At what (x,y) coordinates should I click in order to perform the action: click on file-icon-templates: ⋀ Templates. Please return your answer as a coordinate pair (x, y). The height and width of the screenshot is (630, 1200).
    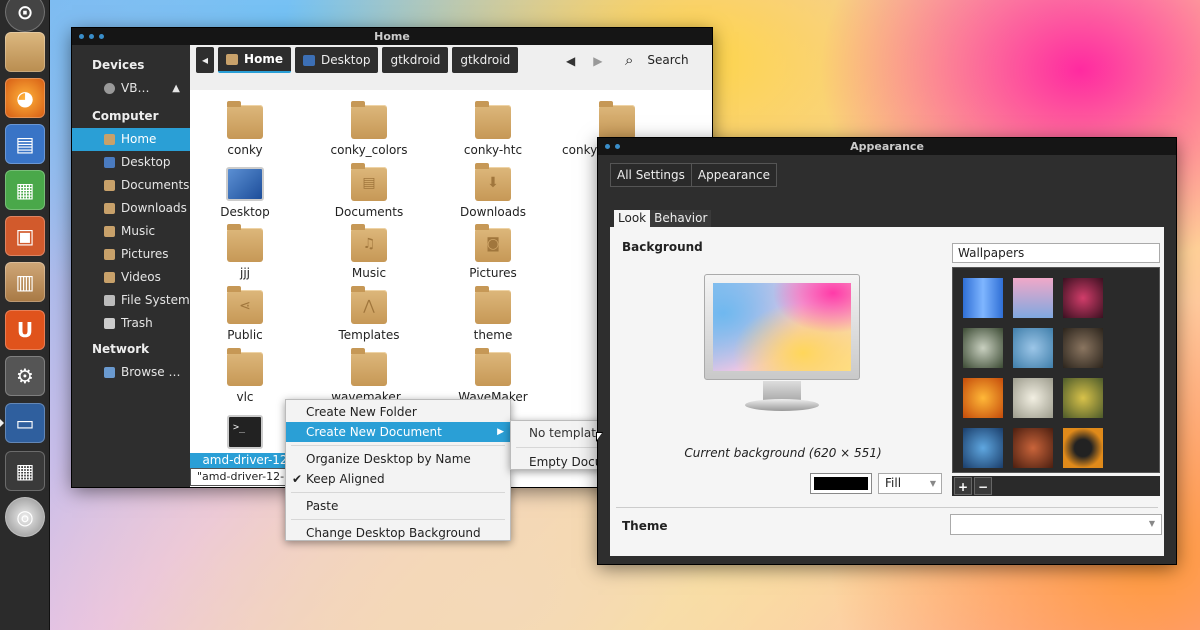
    Looking at the image, I should click on (369, 314).